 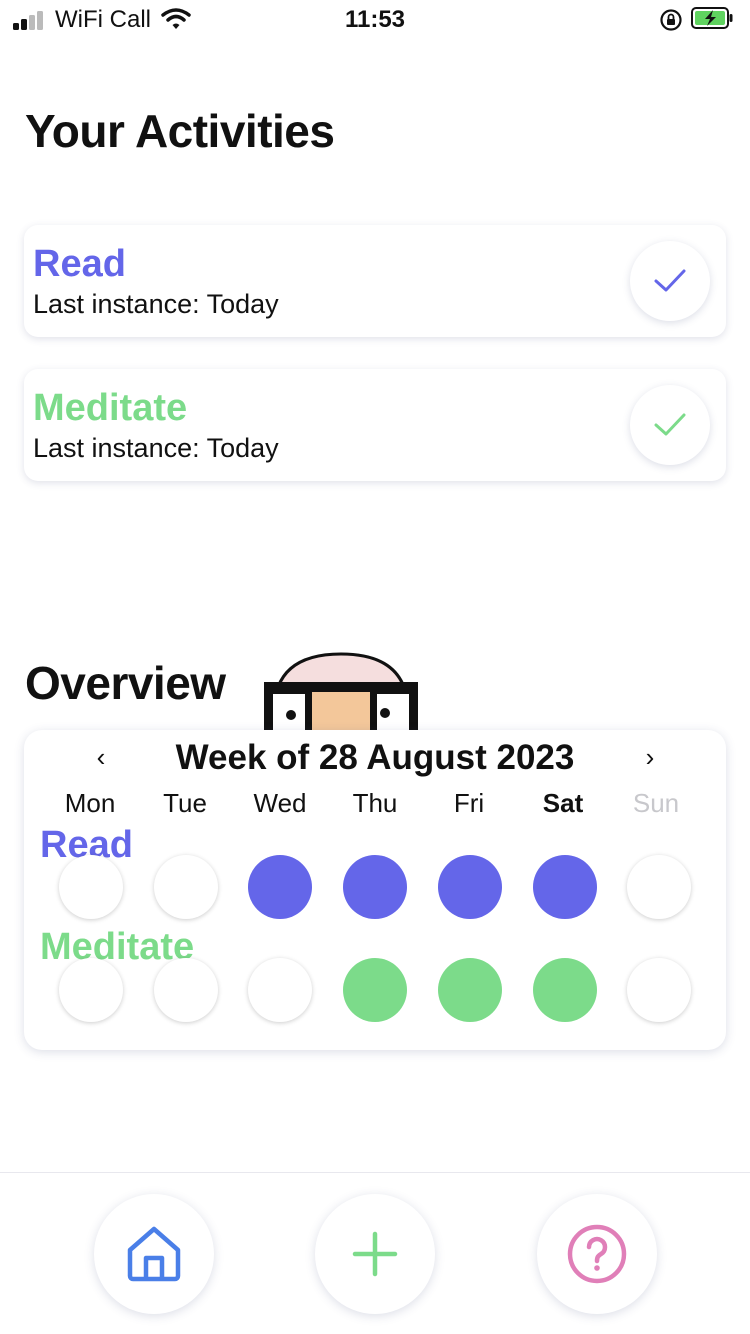 What do you see at coordinates (375, 990) in the screenshot?
I see `day-dot-meditate-thu` at bounding box center [375, 990].